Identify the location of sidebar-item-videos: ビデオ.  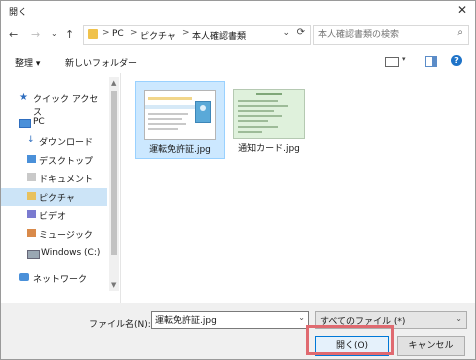
(54, 215).